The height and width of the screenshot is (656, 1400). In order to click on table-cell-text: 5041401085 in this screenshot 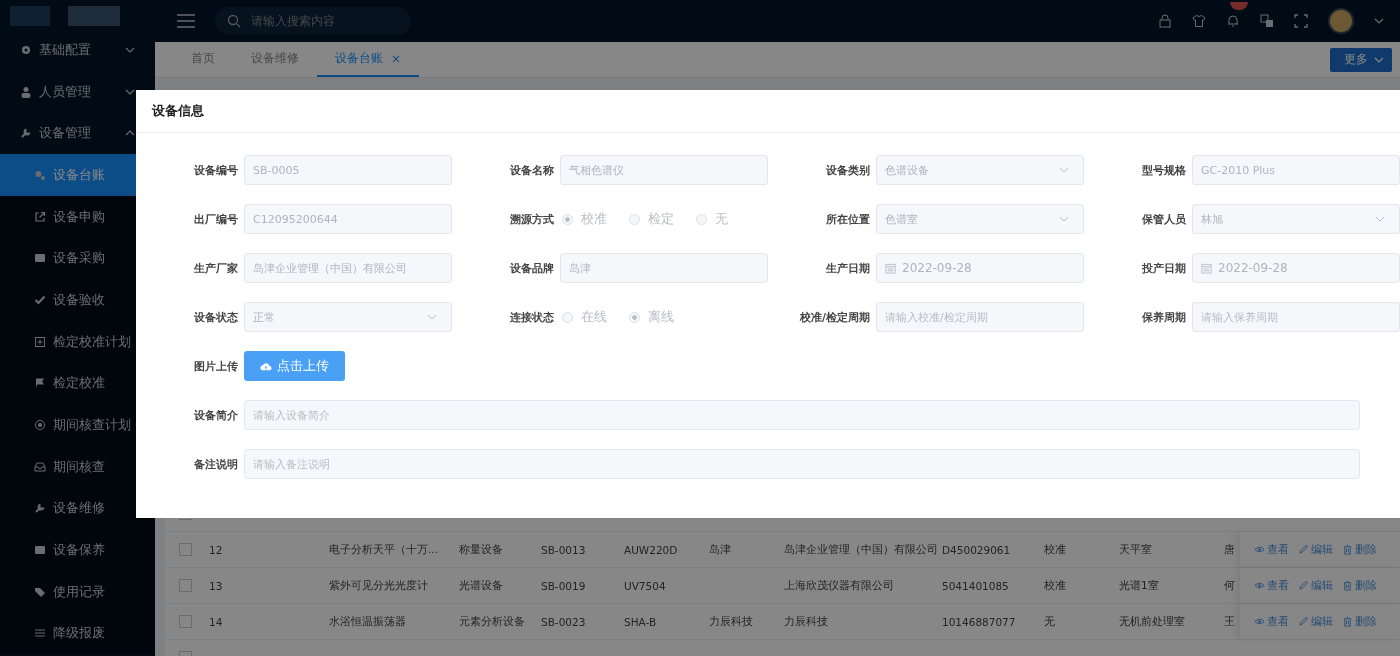, I will do `click(975, 585)`.